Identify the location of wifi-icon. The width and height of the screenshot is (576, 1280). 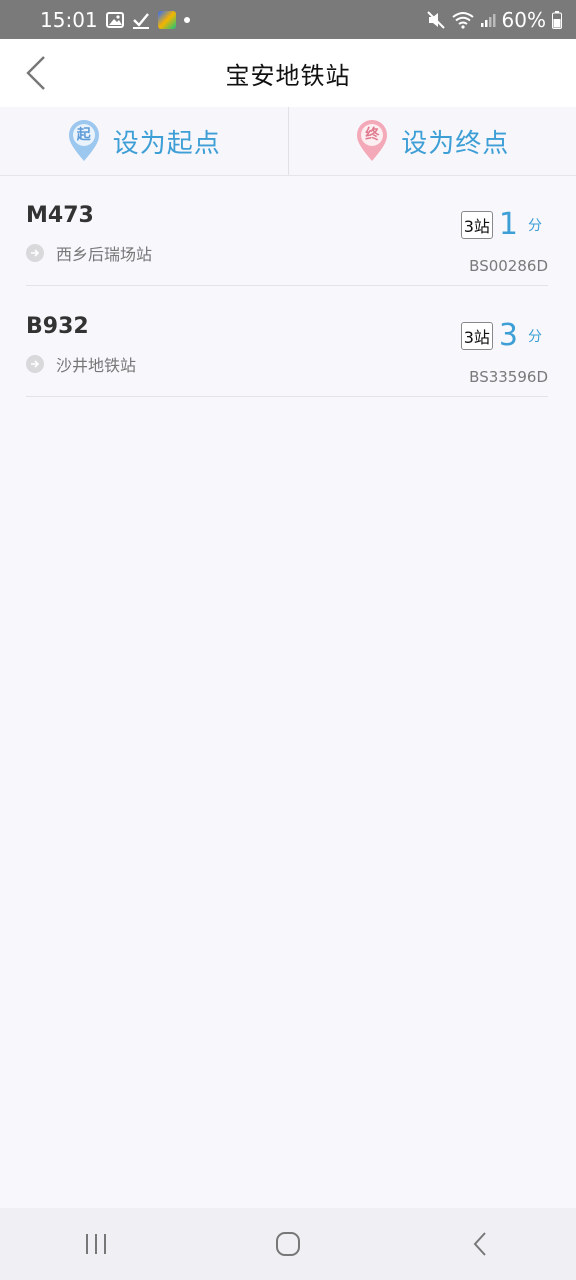
(462, 20).